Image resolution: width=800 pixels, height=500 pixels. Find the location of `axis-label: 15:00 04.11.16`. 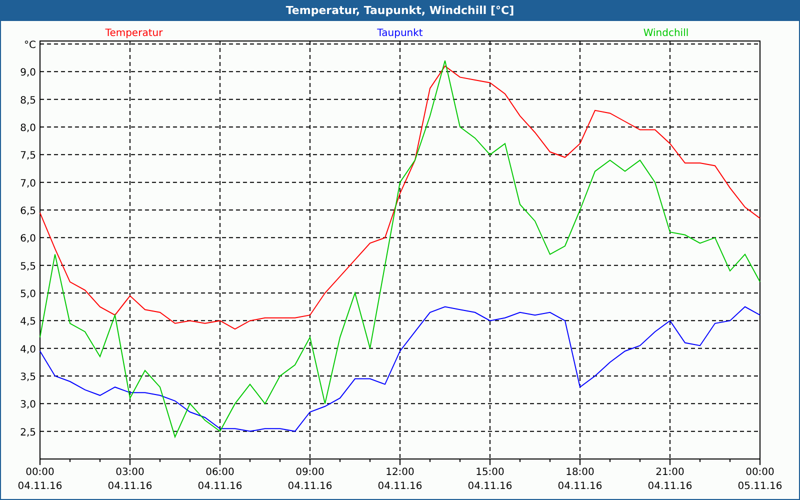

axis-label: 15:00 04.11.16 is located at coordinates (490, 479).